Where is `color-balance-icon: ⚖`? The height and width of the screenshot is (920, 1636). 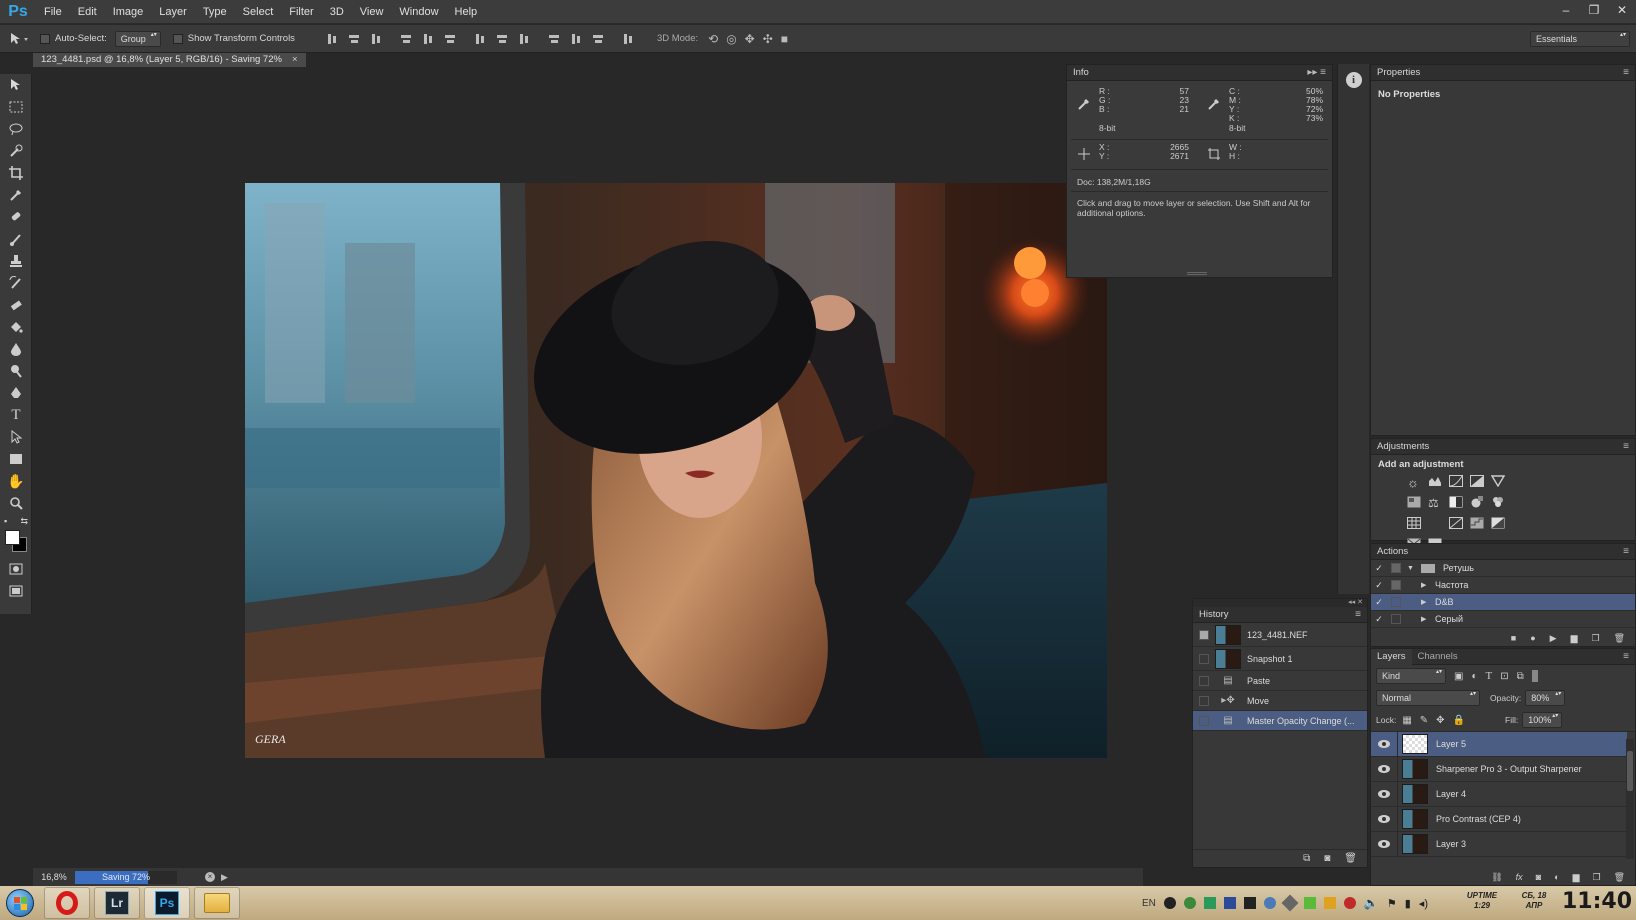
color-balance-icon: ⚖ is located at coordinates (1438, 503).